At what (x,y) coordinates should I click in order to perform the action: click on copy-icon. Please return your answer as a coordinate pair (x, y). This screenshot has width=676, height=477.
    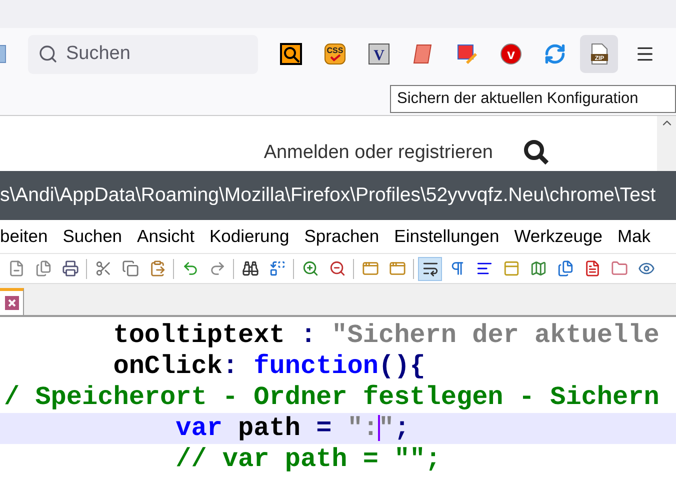
    Looking at the image, I should click on (130, 268).